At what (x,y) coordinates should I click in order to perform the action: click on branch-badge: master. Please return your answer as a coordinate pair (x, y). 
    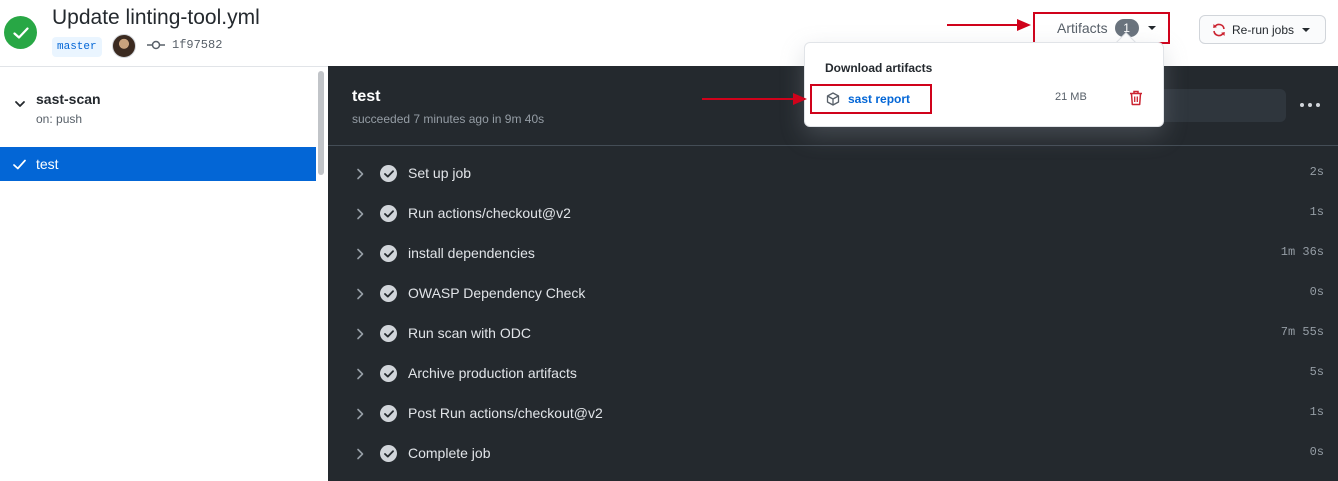
    Looking at the image, I should click on (77, 47).